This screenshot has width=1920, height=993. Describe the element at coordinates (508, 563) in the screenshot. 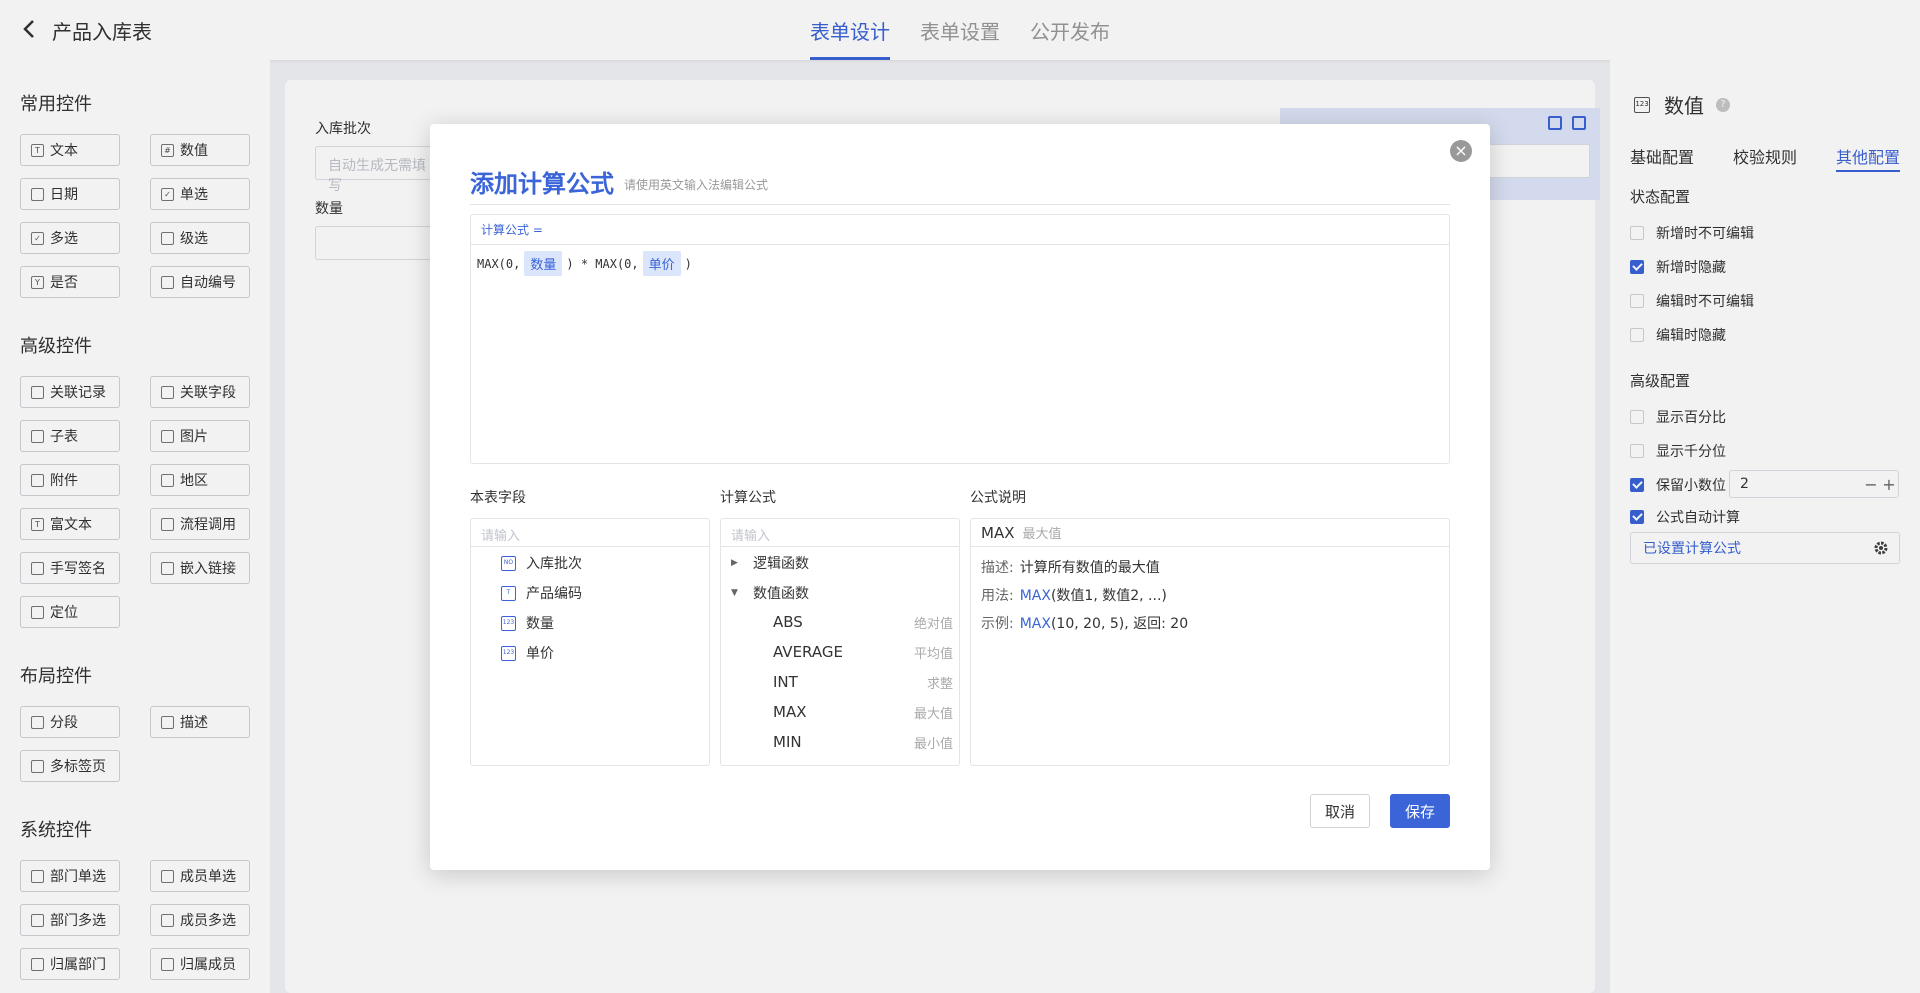

I see `autonumber-icon: NO` at that location.